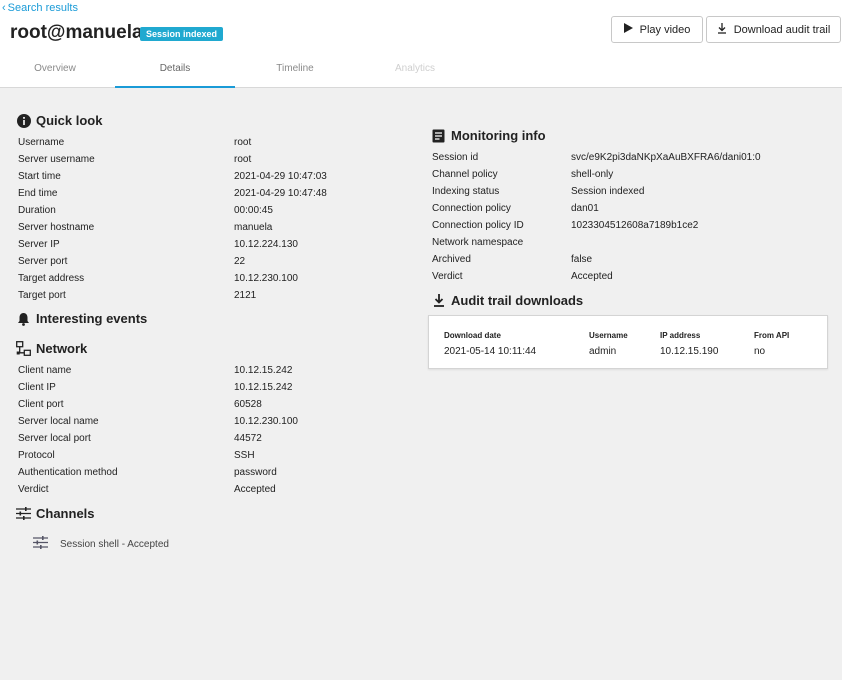 Image resolution: width=842 pixels, height=680 pixels. What do you see at coordinates (472, 335) in the screenshot?
I see `column-header: Download date` at bounding box center [472, 335].